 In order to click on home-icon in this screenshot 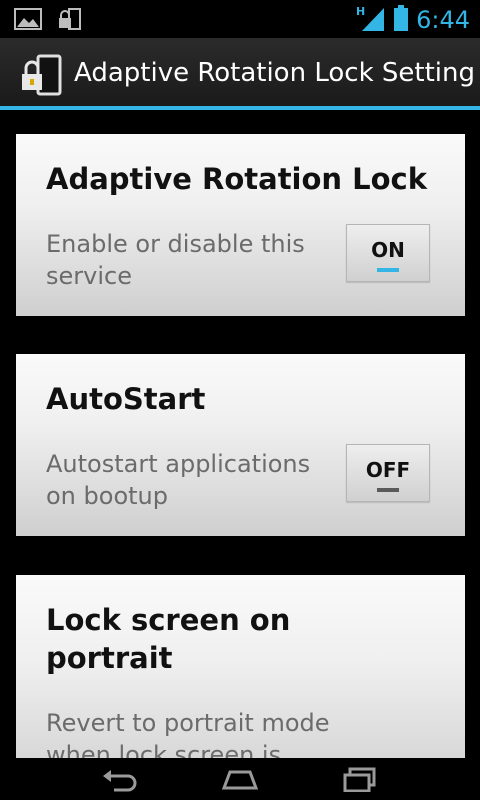, I will do `click(240, 779)`.